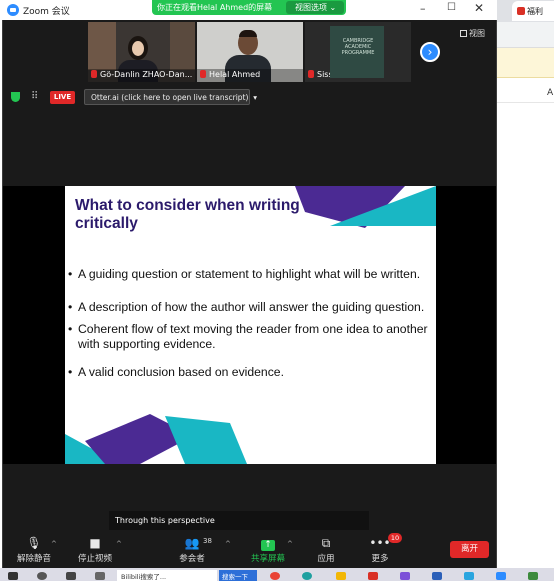 This screenshot has width=554, height=581. Describe the element at coordinates (71, 576) in the screenshot. I see `task-view-icon` at that location.